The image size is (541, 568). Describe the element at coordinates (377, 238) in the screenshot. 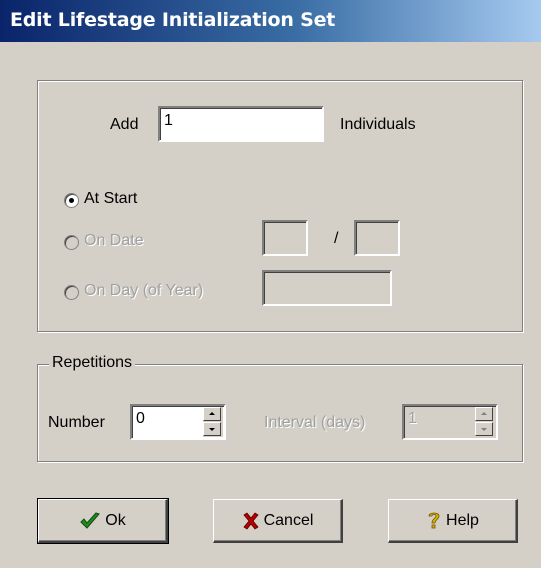

I see `date-day-input` at that location.